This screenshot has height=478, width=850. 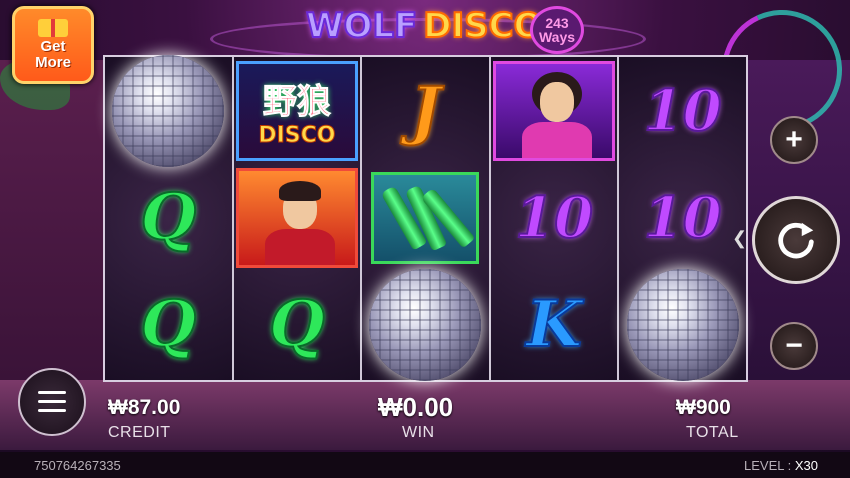 I want to click on minus-icon: −, so click(x=794, y=345).